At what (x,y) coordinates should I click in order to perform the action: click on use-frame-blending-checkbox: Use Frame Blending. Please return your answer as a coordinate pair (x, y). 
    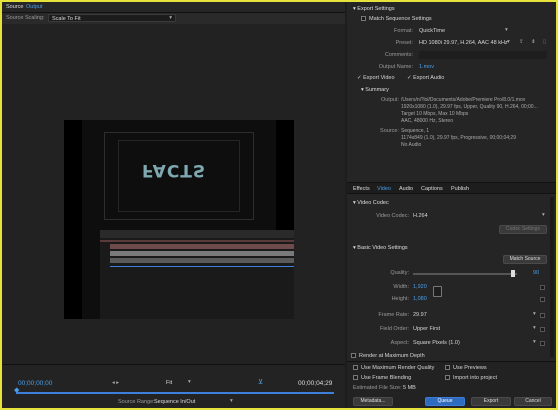
    Looking at the image, I should click on (382, 378).